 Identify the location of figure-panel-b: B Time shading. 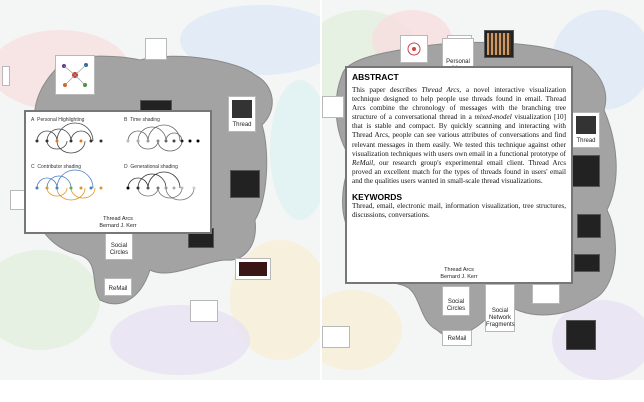
(165, 136).